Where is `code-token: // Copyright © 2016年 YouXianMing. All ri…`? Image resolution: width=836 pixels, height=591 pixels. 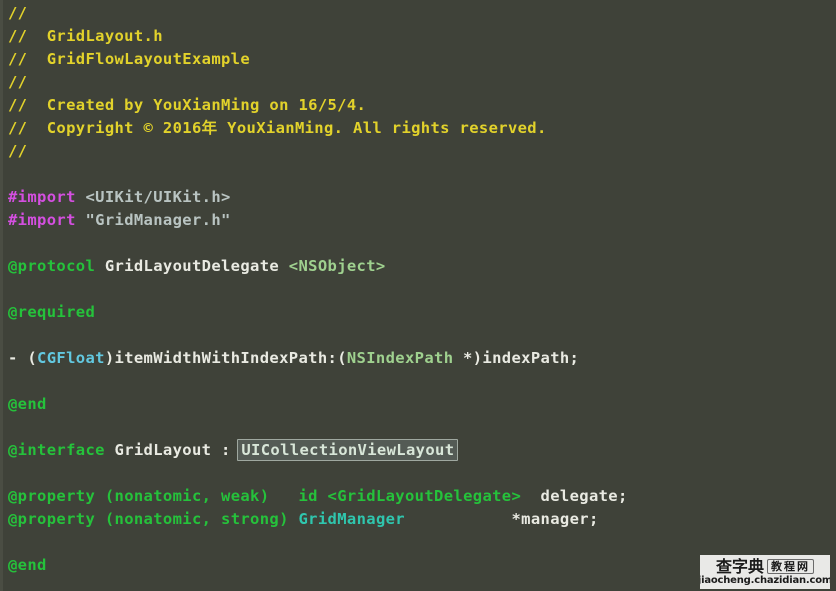 code-token: // Copyright © 2016年 YouXianMing. All ri… is located at coordinates (277, 128).